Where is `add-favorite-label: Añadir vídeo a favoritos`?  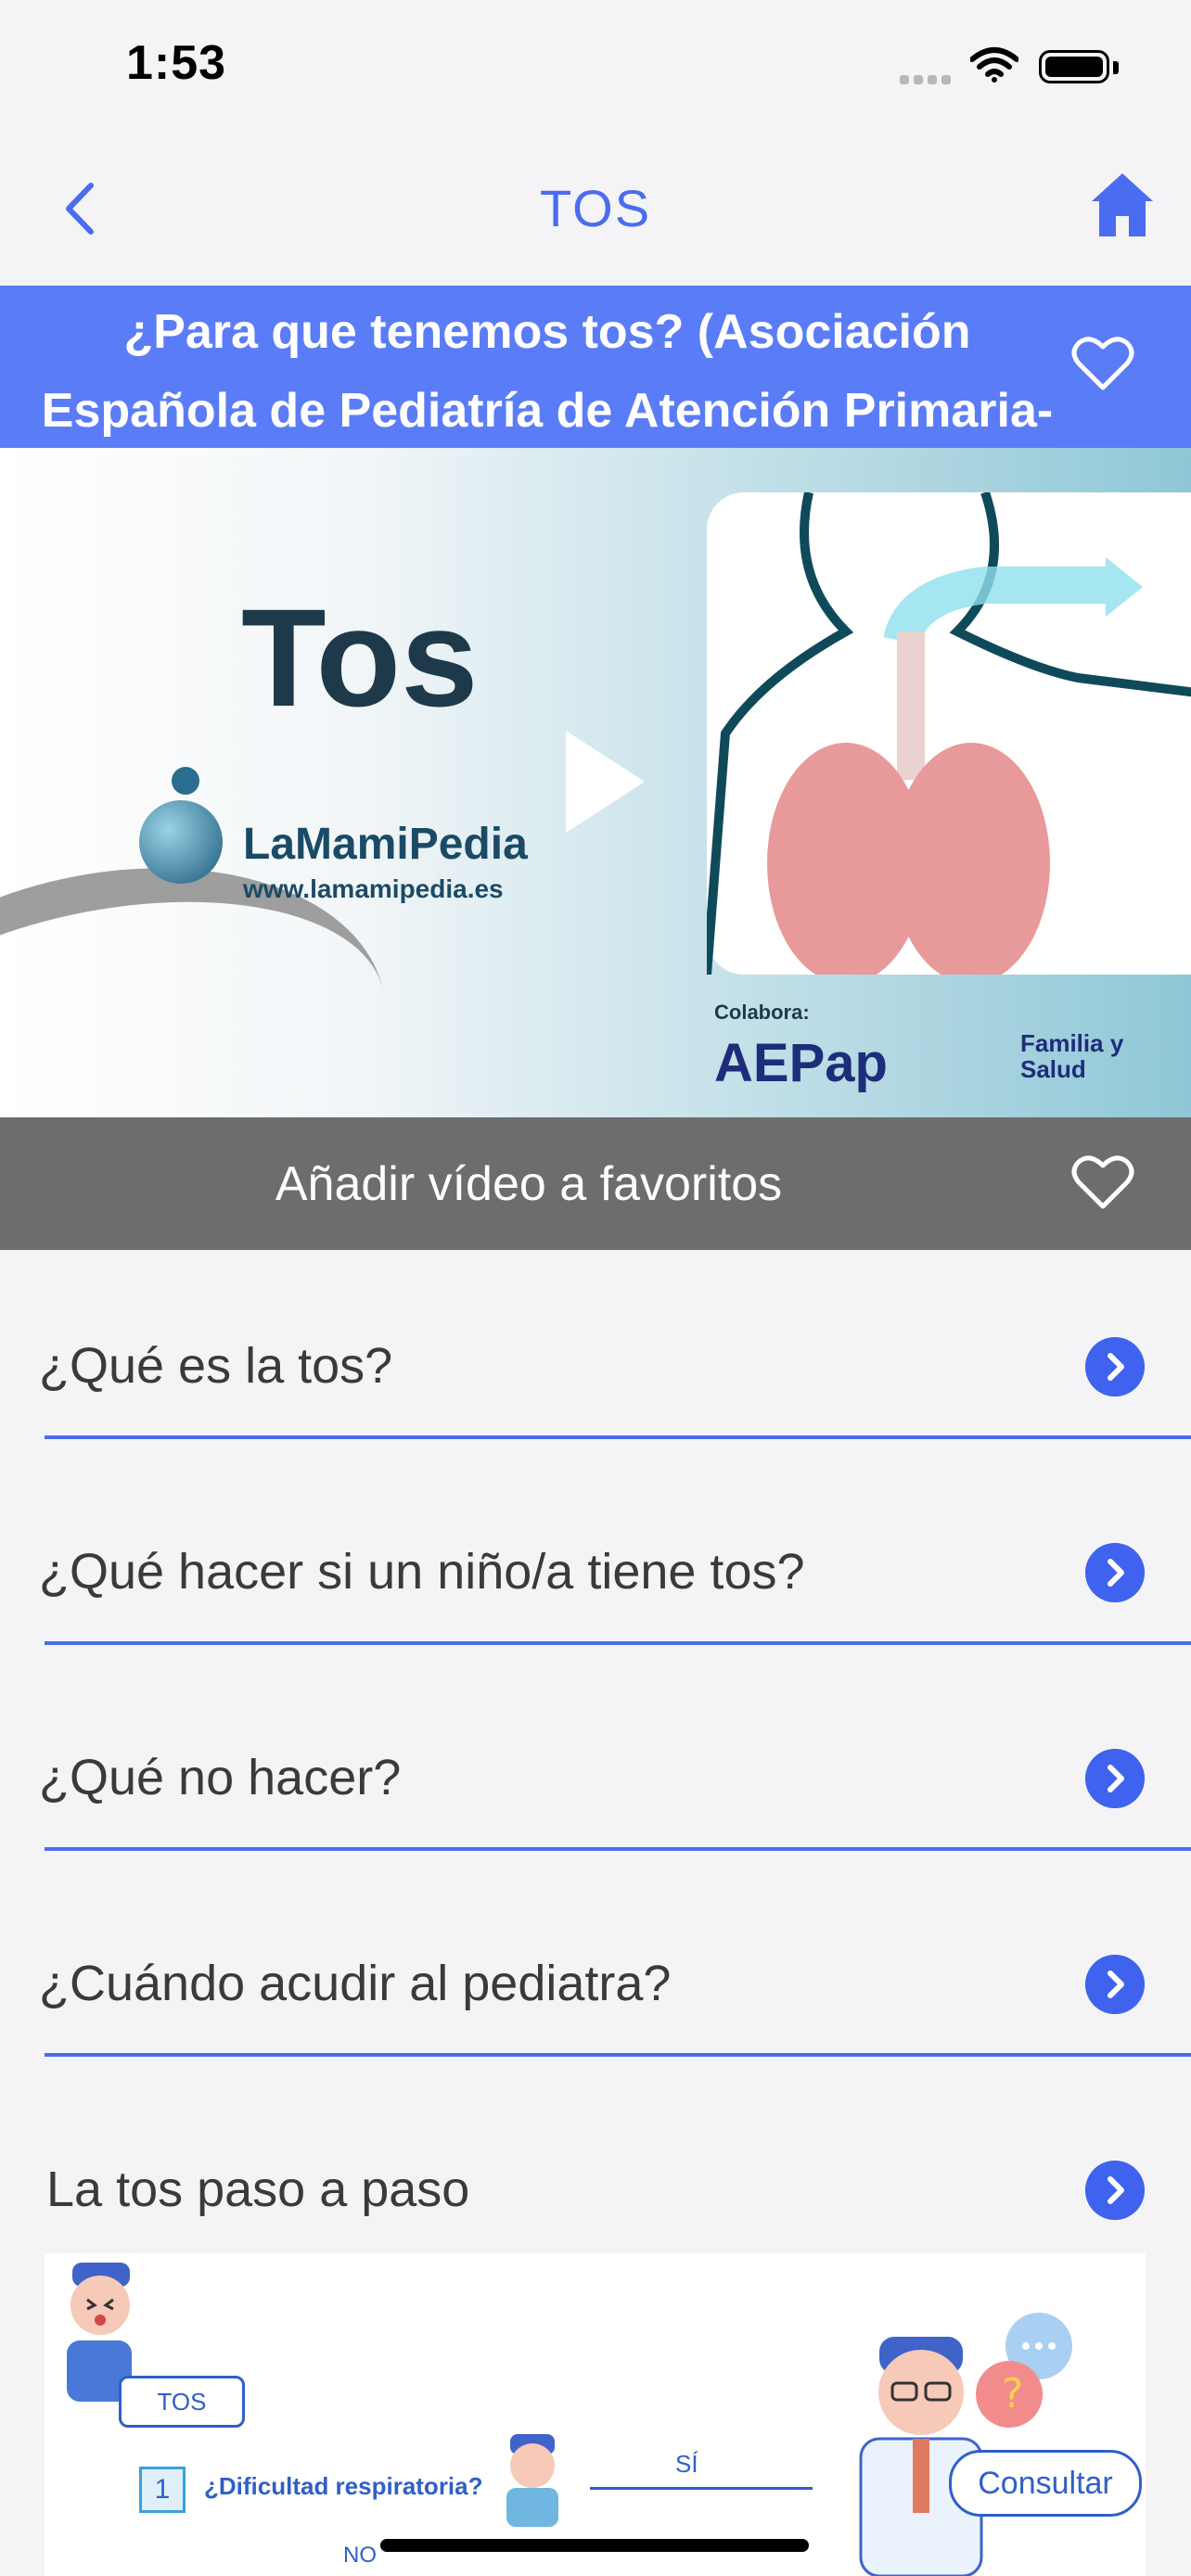 add-favorite-label: Añadir vídeo a favoritos is located at coordinates (528, 1184).